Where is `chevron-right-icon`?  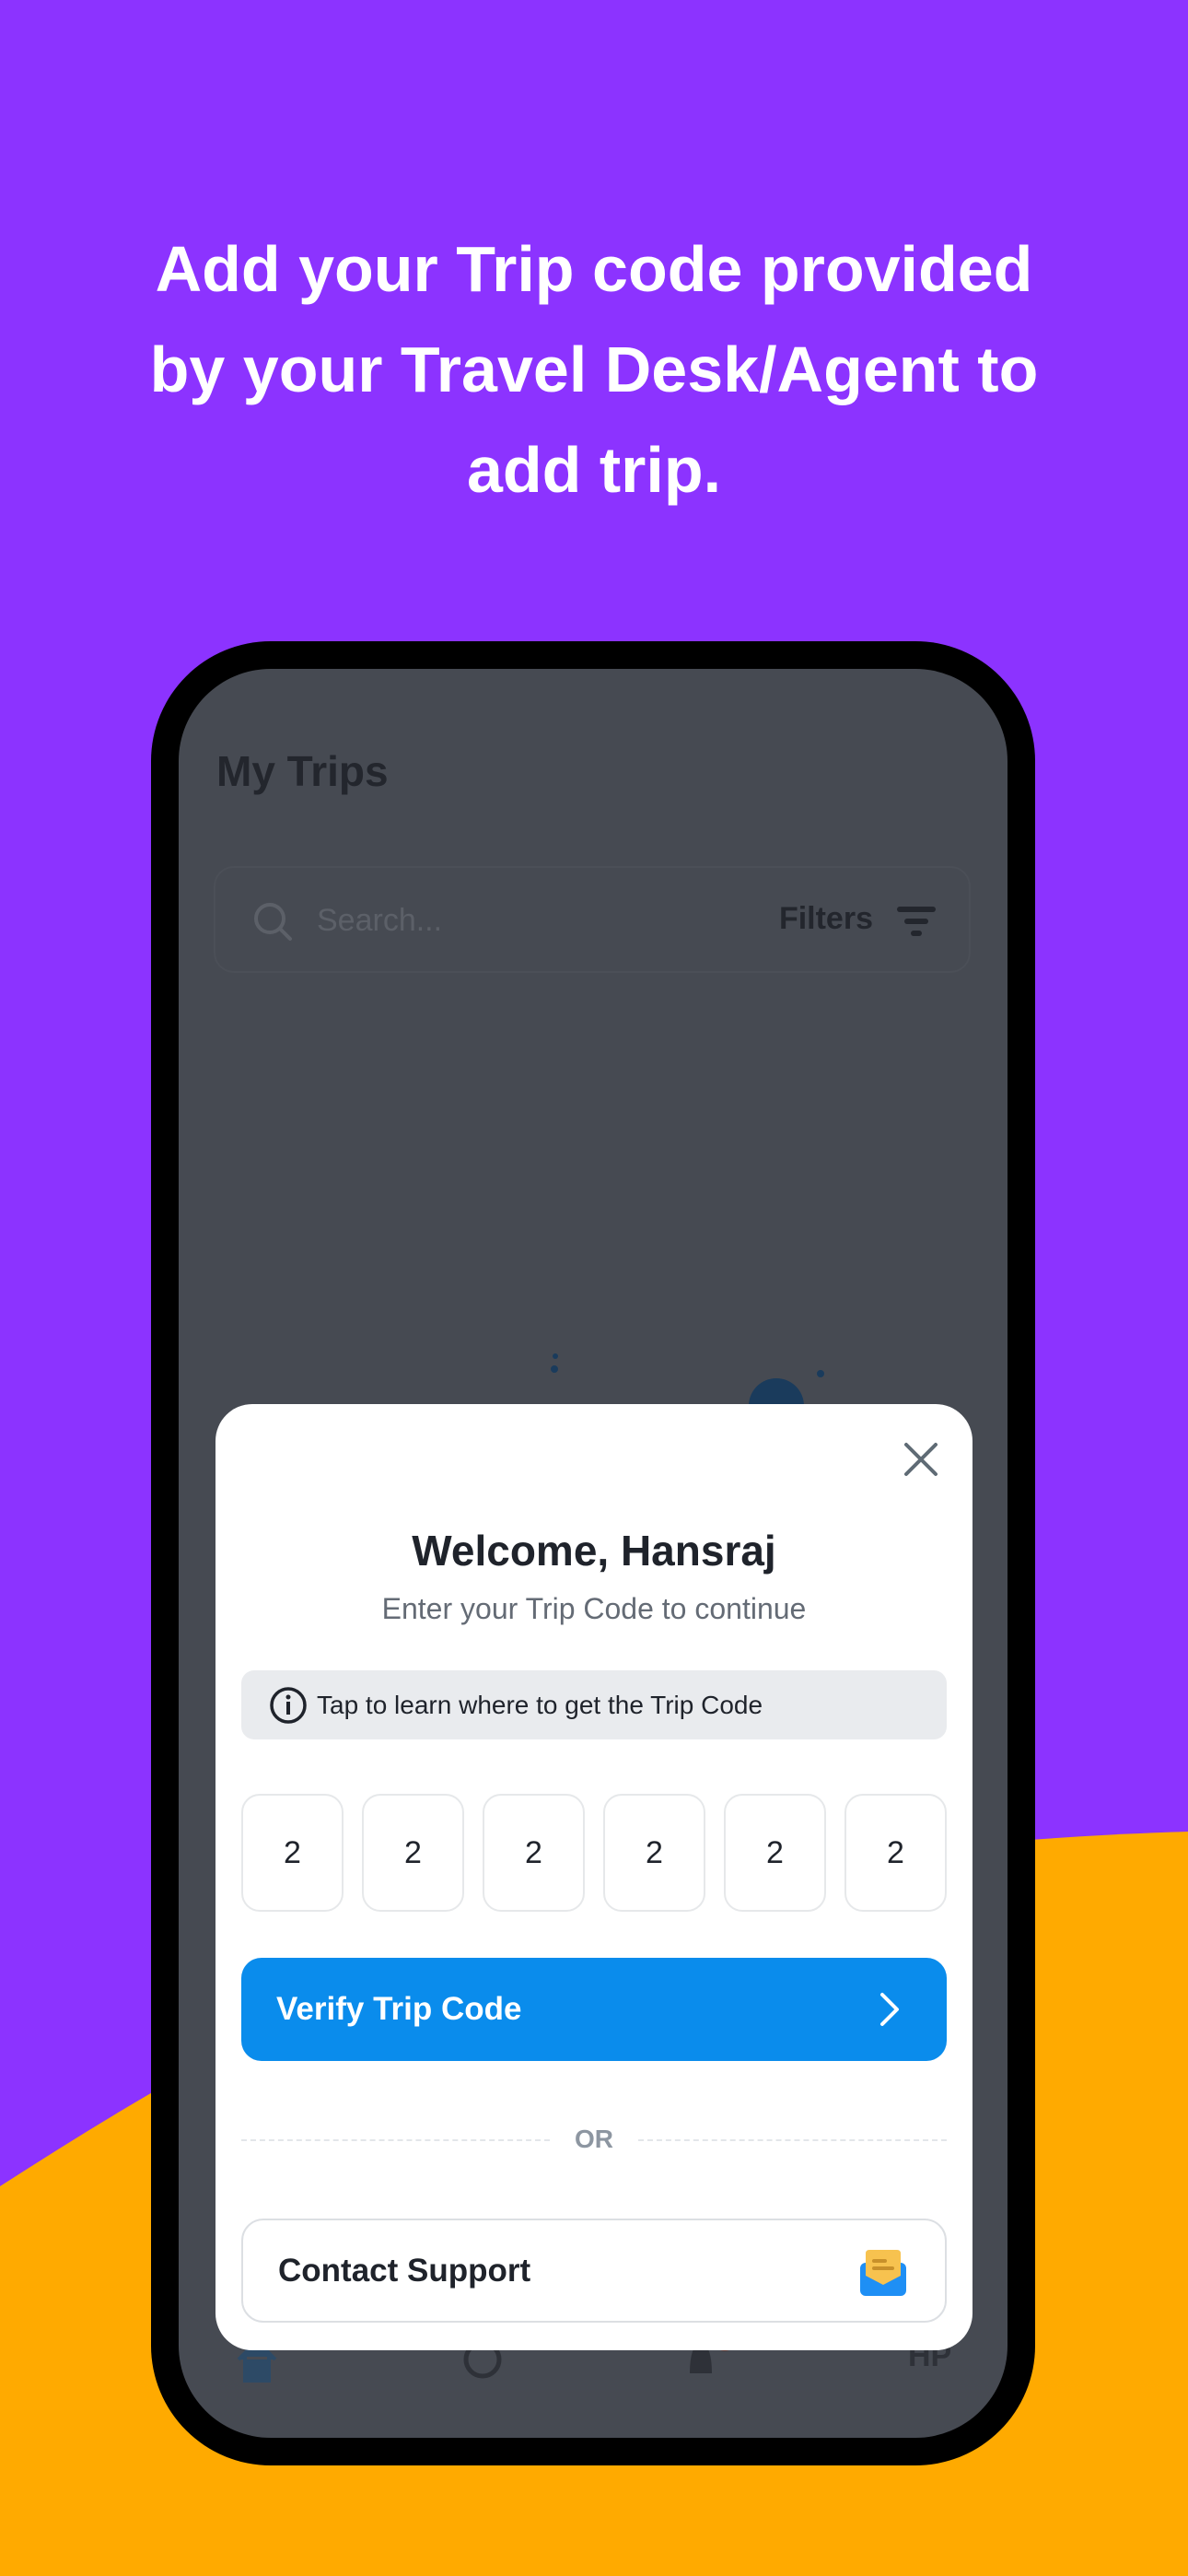 chevron-right-icon is located at coordinates (889, 2009).